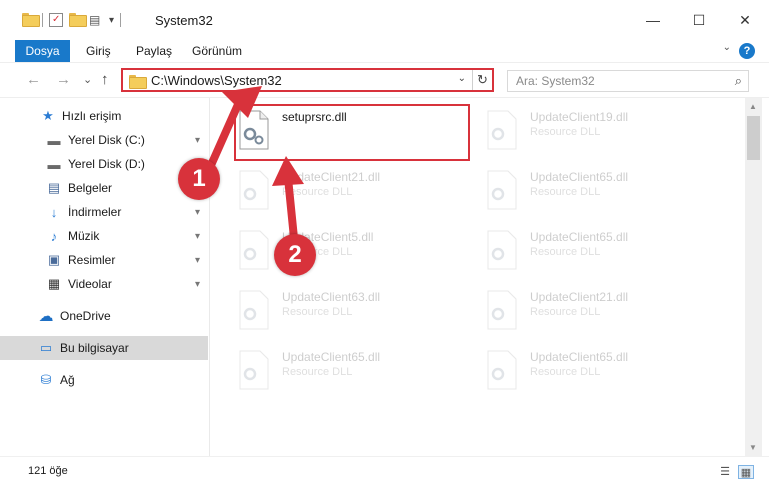 This screenshot has width=769, height=499. Describe the element at coordinates (104, 212) in the screenshot. I see `sidebar-item-downloads: ↓ İndirmeler ▾` at that location.